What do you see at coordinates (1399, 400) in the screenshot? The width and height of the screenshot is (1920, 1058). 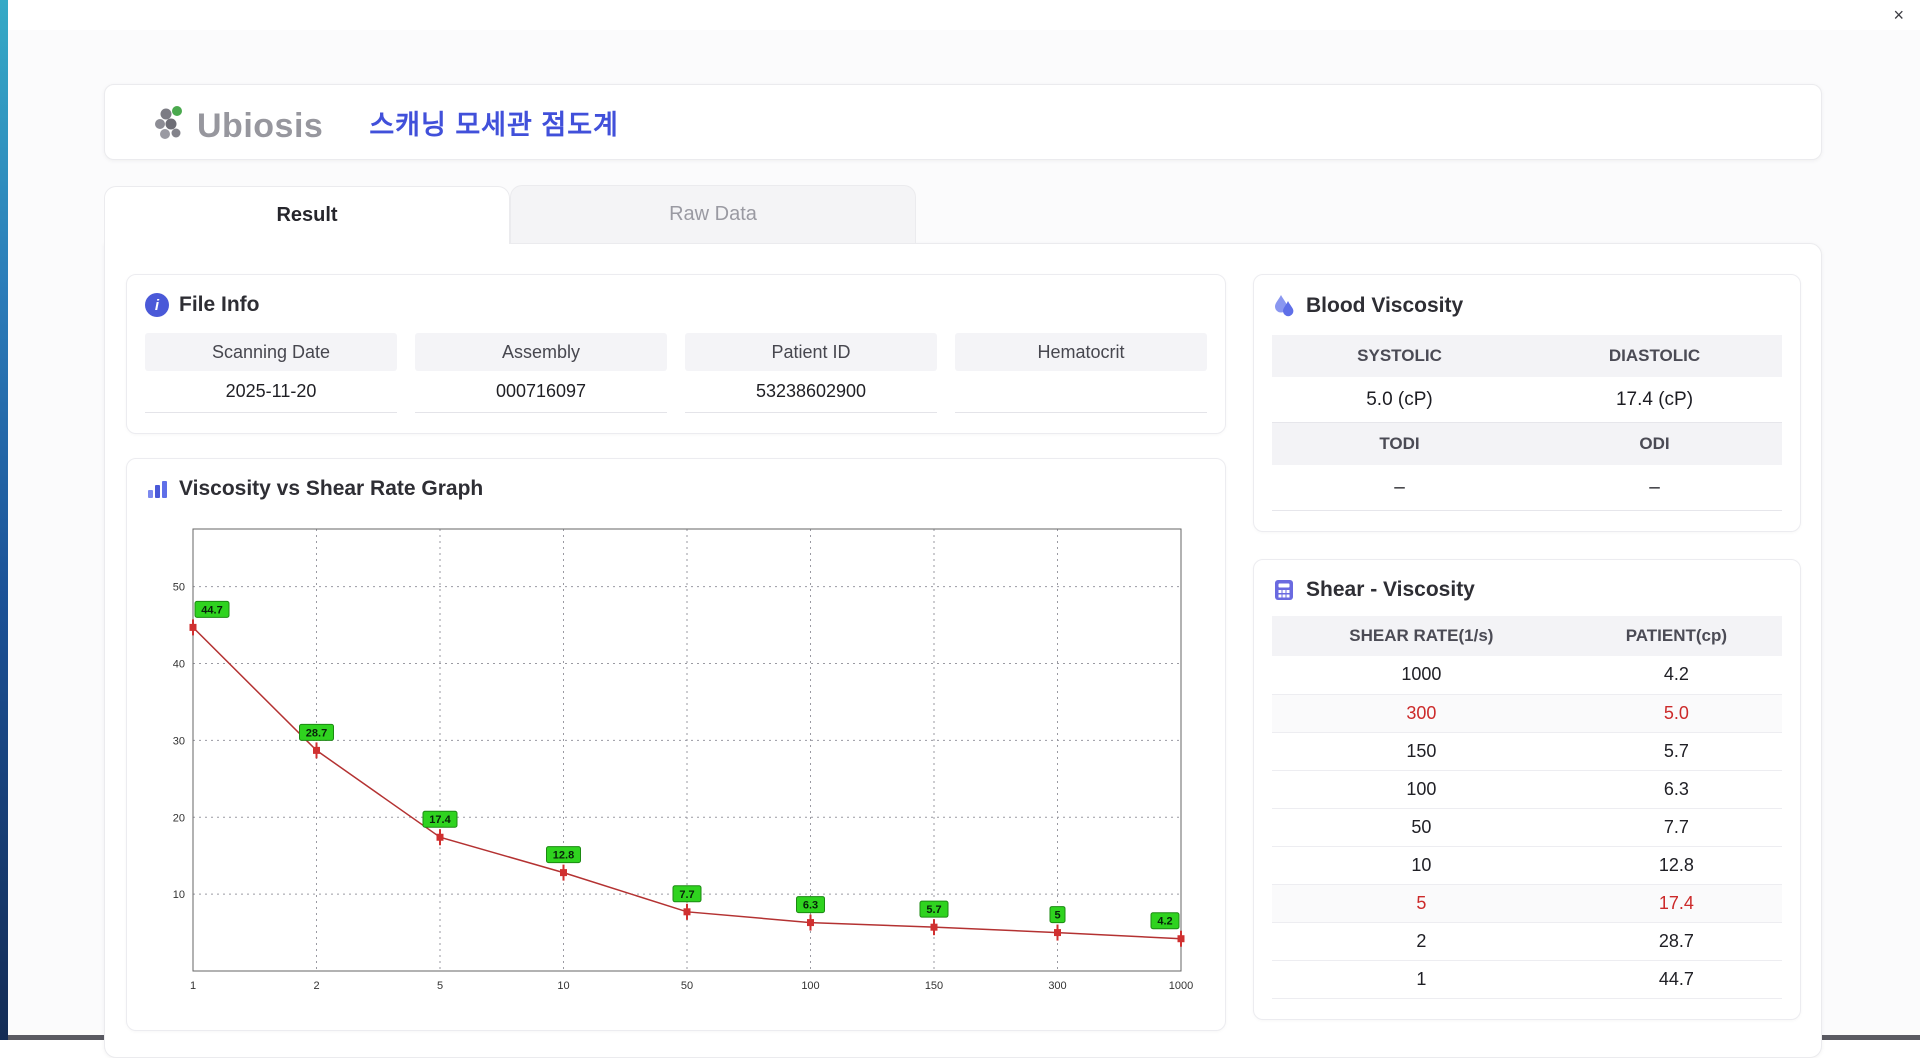 I see `bv-value-systolic: 5.0 (cP)` at bounding box center [1399, 400].